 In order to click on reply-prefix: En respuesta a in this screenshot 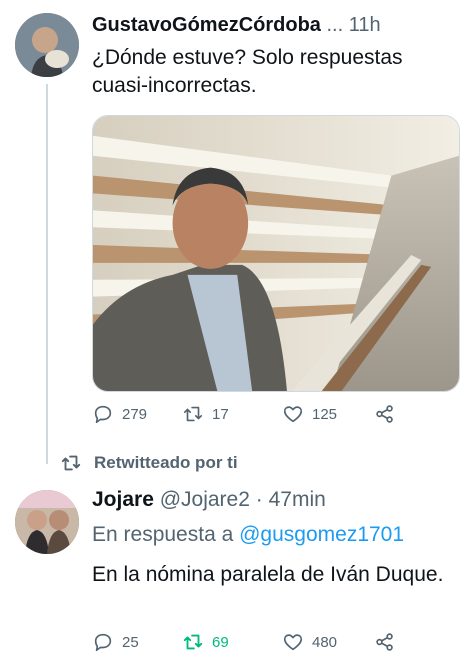, I will do `click(163, 534)`.